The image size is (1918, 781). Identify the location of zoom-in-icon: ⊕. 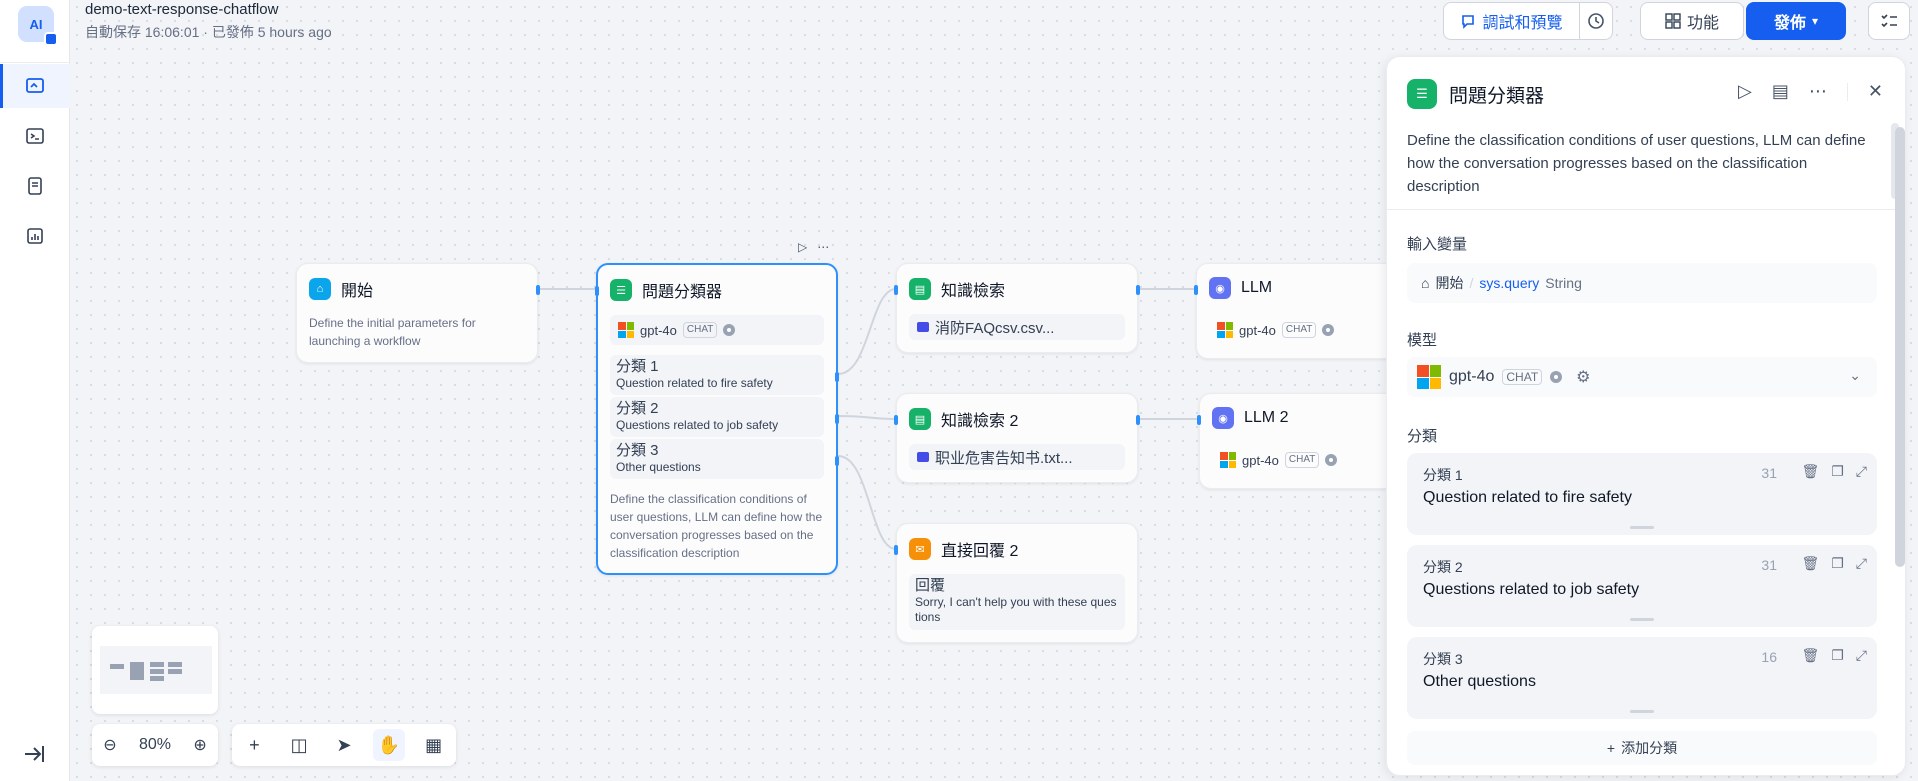
(199, 745).